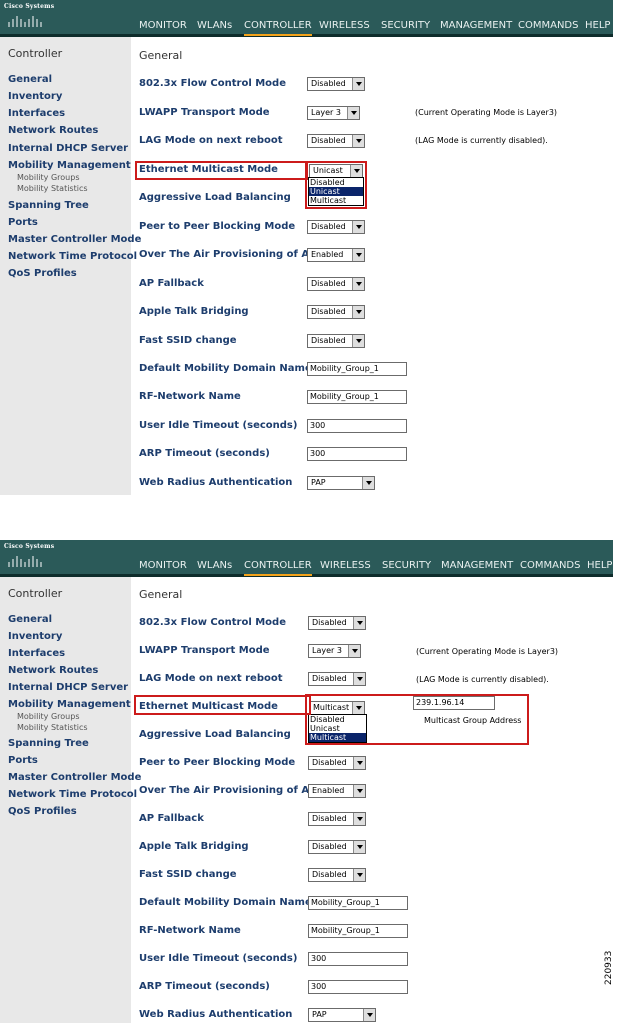 This screenshot has width=628, height=1023. Describe the element at coordinates (609, 967) in the screenshot. I see `figure-id: 220933` at that location.